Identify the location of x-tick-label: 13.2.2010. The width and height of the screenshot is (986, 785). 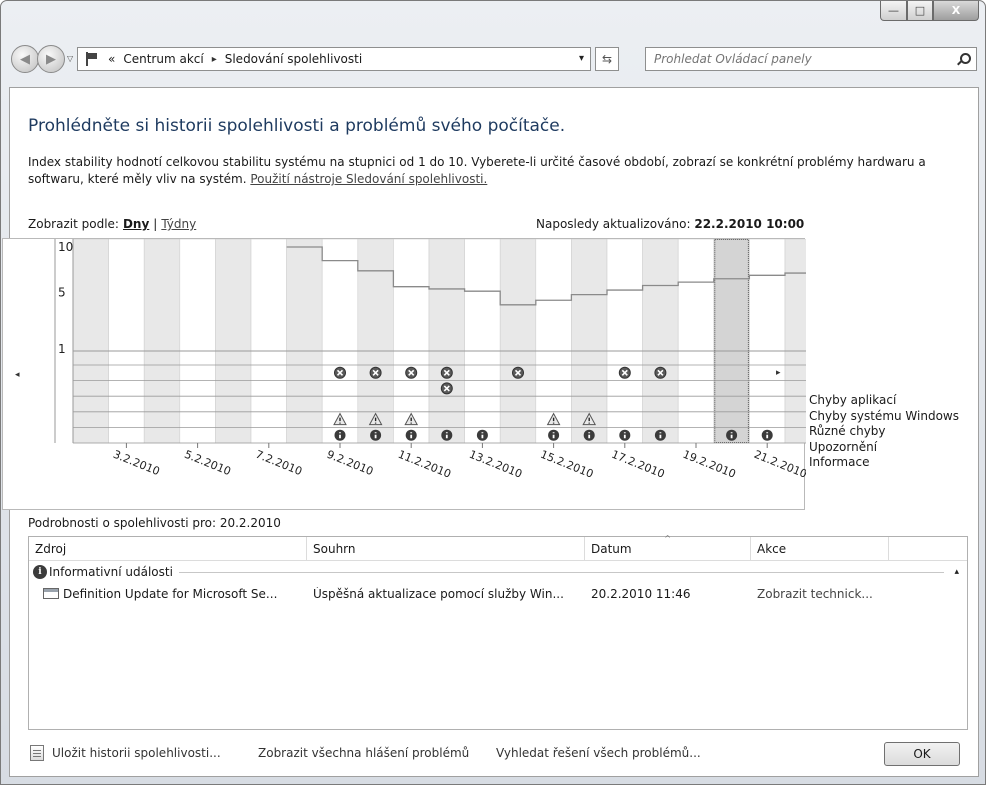
(495, 464).